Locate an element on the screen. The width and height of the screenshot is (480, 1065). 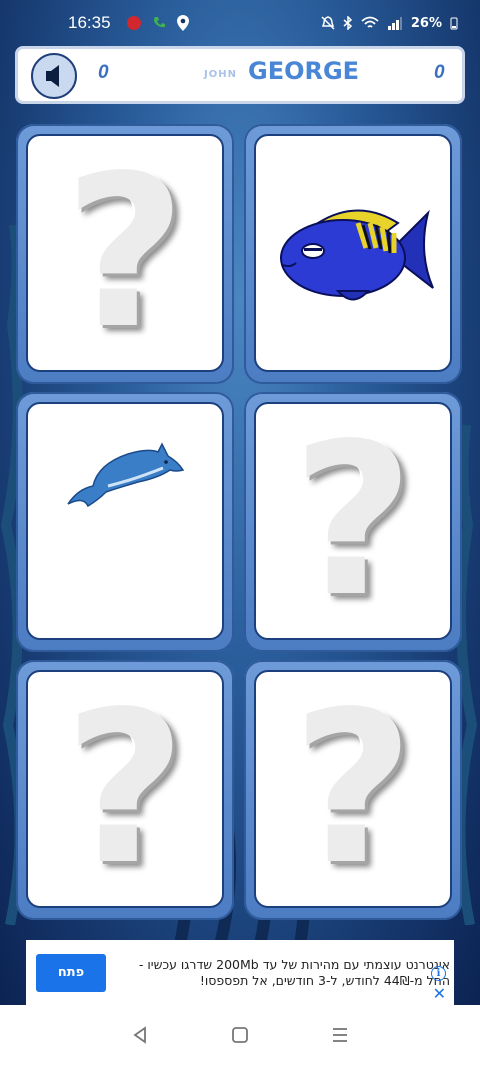
inactive-player-name: JOHN is located at coordinates (220, 74).